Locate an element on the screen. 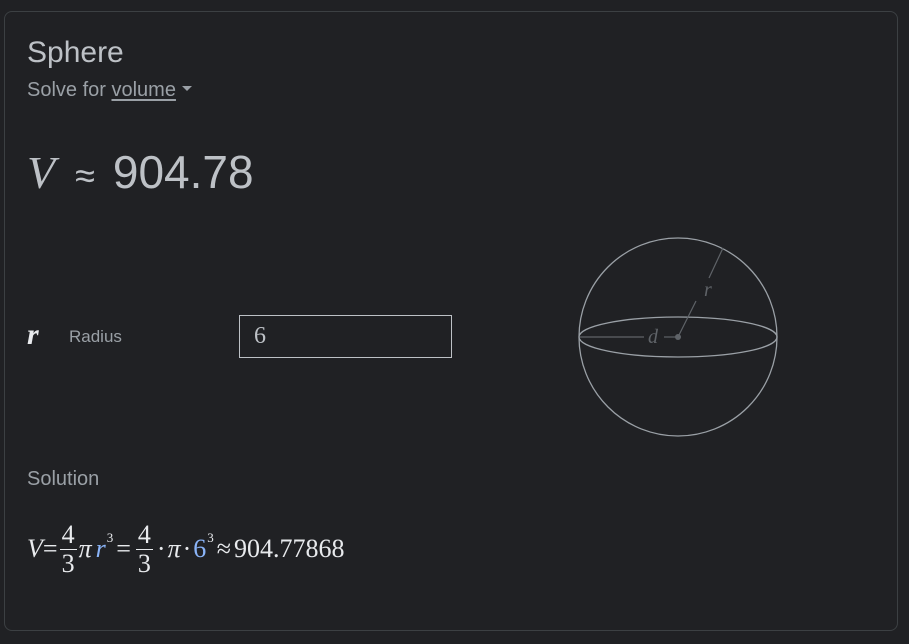  sphere-diagram: r d is located at coordinates (678, 337).